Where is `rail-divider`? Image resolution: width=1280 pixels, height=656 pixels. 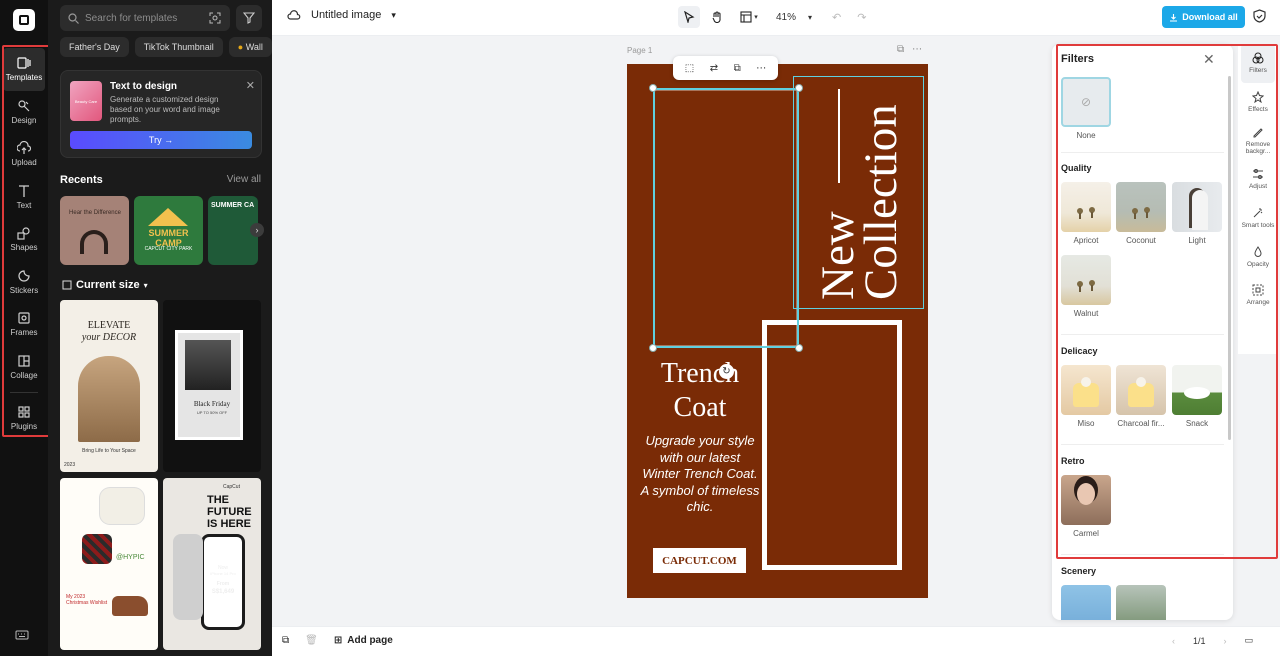 rail-divider is located at coordinates (24, 392).